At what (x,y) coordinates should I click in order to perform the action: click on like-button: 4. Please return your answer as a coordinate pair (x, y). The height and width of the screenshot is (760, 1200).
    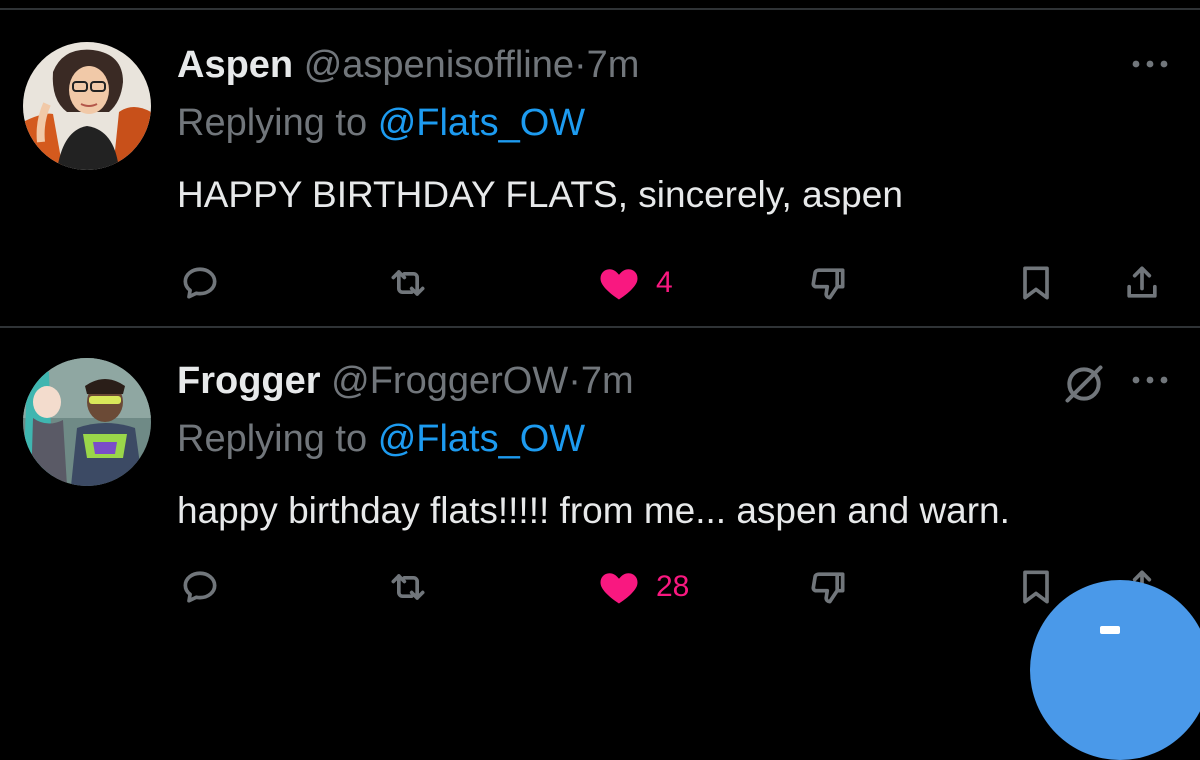
    Looking at the image, I should click on (634, 283).